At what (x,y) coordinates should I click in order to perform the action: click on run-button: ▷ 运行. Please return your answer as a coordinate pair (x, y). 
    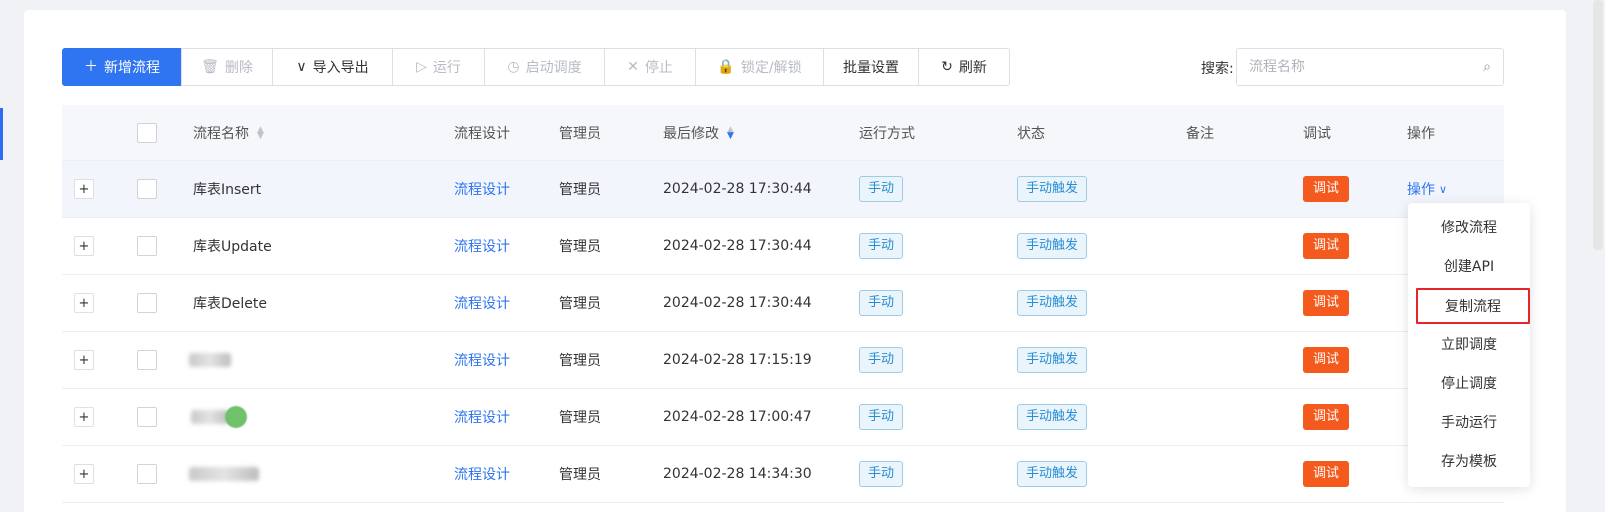
    Looking at the image, I should click on (438, 67).